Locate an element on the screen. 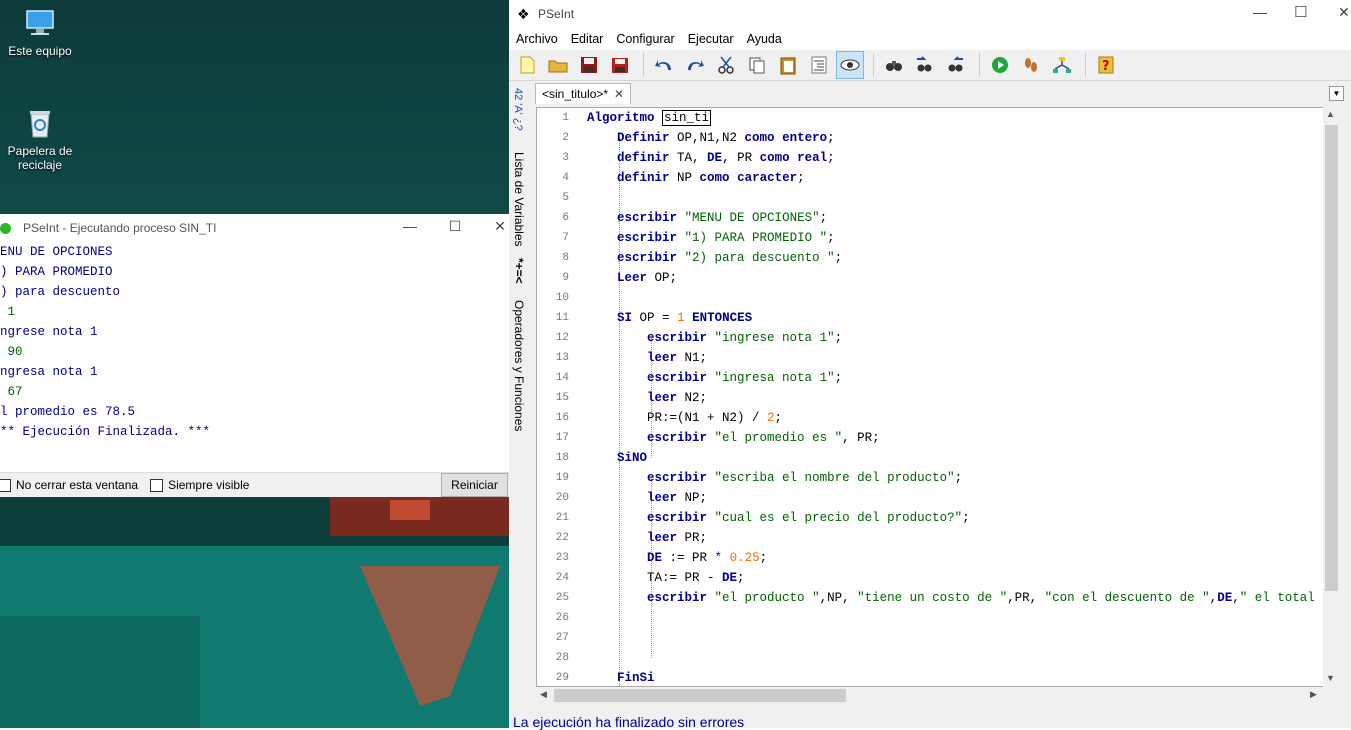  copy-icon is located at coordinates (757, 65).